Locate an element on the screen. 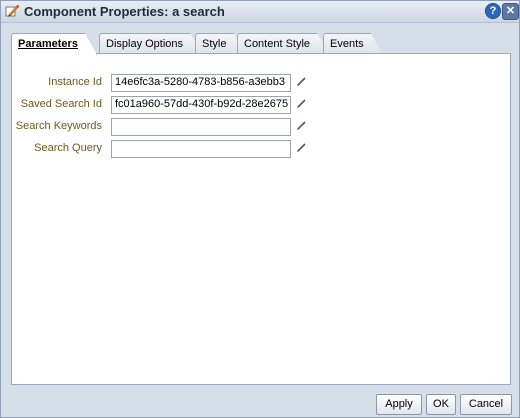 Image resolution: width=520 pixels, height=418 pixels. search-query-label: Search Query is located at coordinates (68, 148).